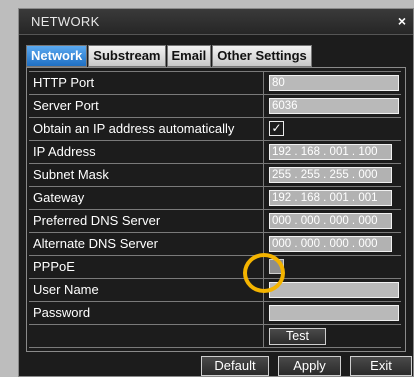 Image resolution: width=414 pixels, height=377 pixels. What do you see at coordinates (127, 56) in the screenshot?
I see `tab-substream: Substream` at bounding box center [127, 56].